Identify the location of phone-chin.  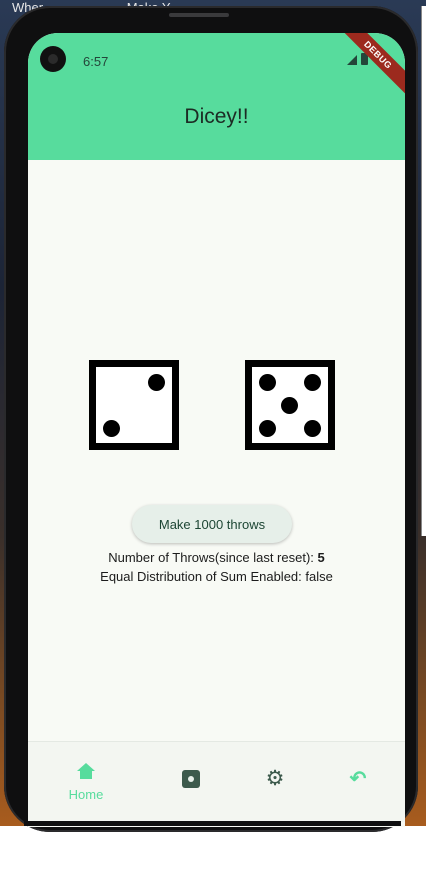
(212, 823).